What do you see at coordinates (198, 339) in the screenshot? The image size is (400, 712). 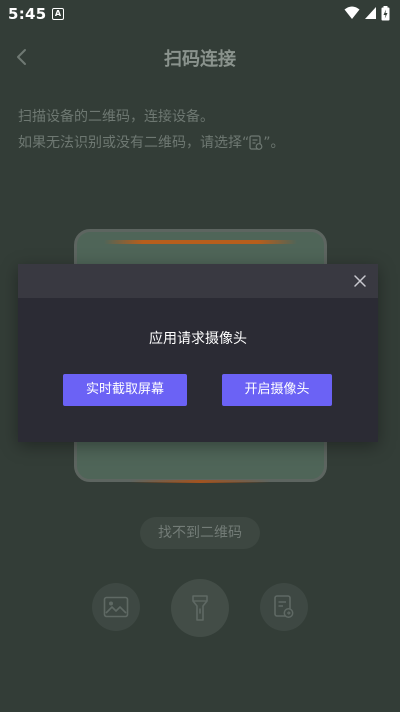 I see `dialog-message: 应用请求摄像头` at bounding box center [198, 339].